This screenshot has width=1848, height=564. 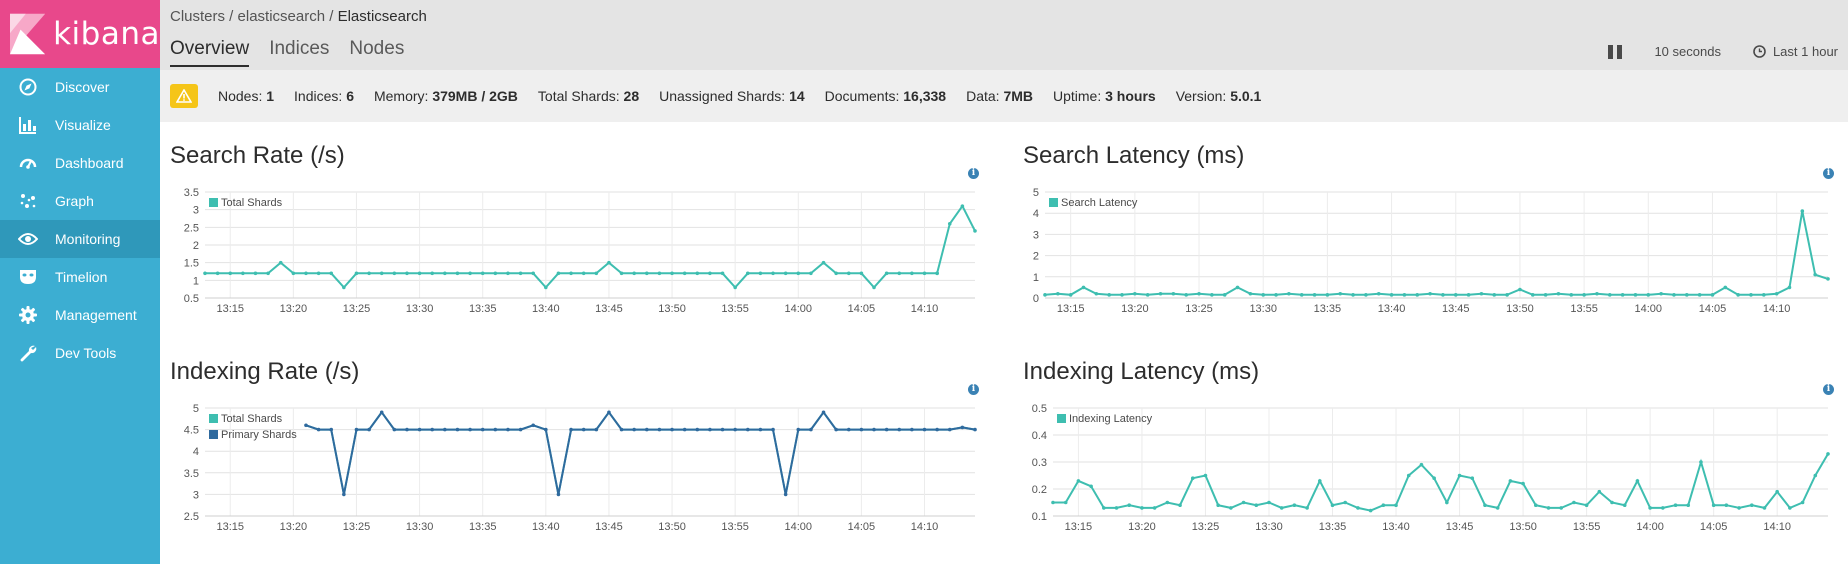 I want to click on x-tick-label: 14:05, so click(x=862, y=527).